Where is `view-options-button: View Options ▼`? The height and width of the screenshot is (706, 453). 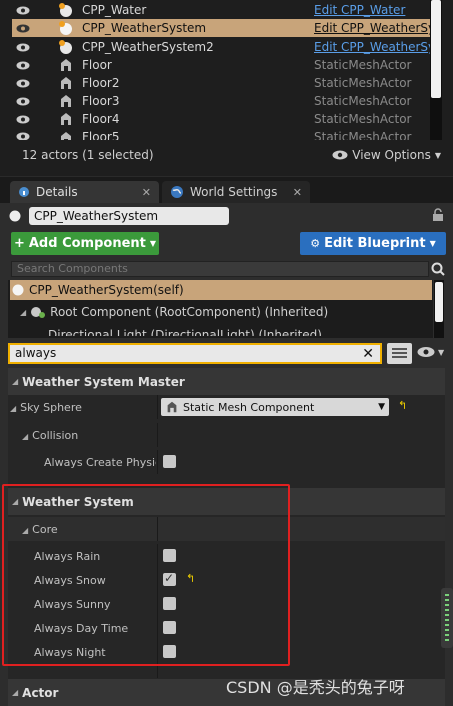
view-options-button: View Options ▼ is located at coordinates (386, 155).